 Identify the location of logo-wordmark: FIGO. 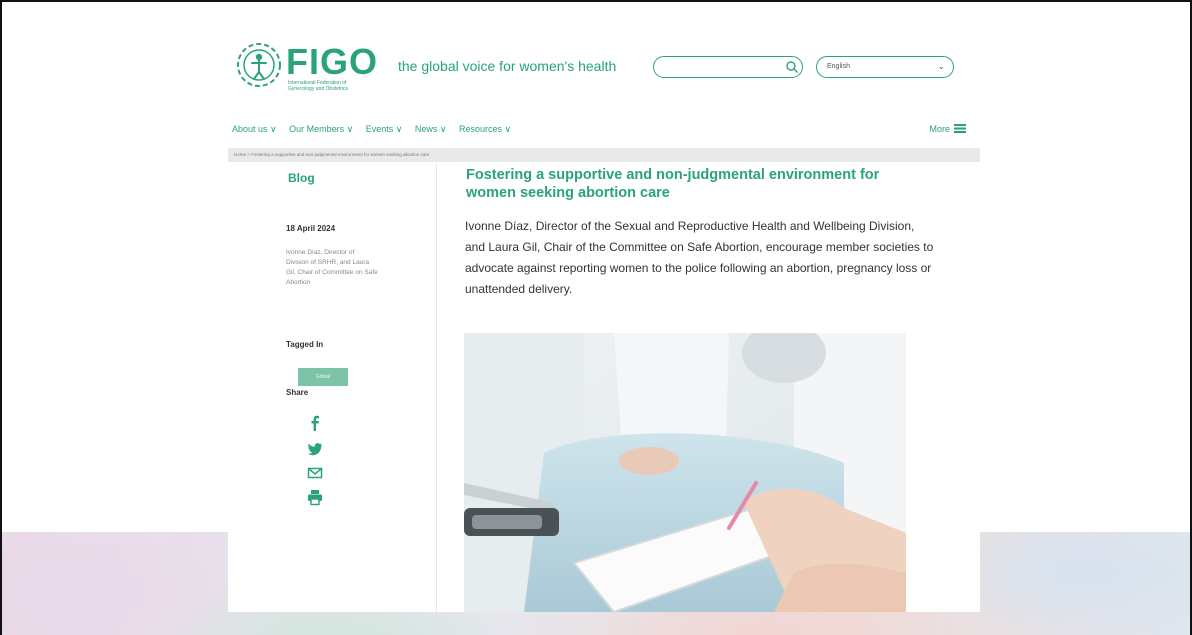
(332, 61).